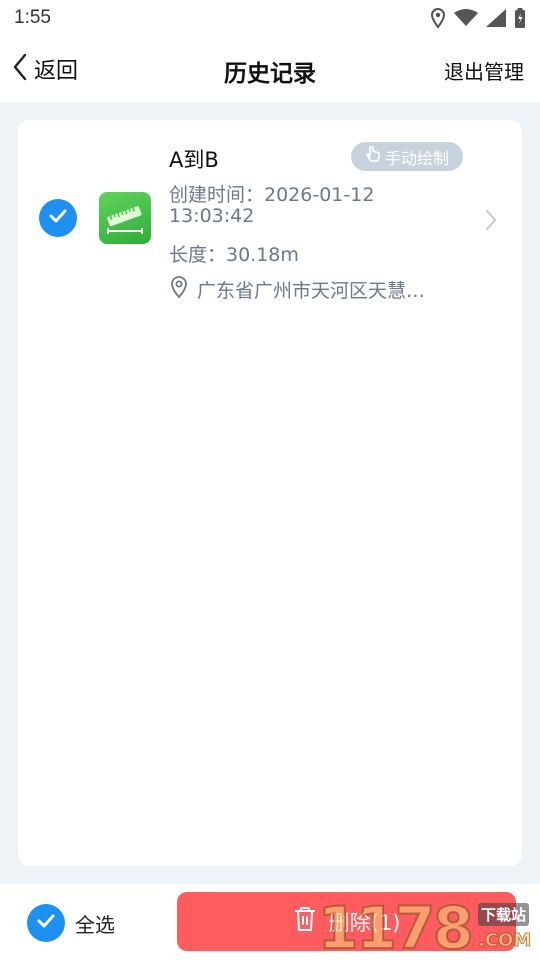  I want to click on exit-manage-button: 退出管理, so click(484, 70).